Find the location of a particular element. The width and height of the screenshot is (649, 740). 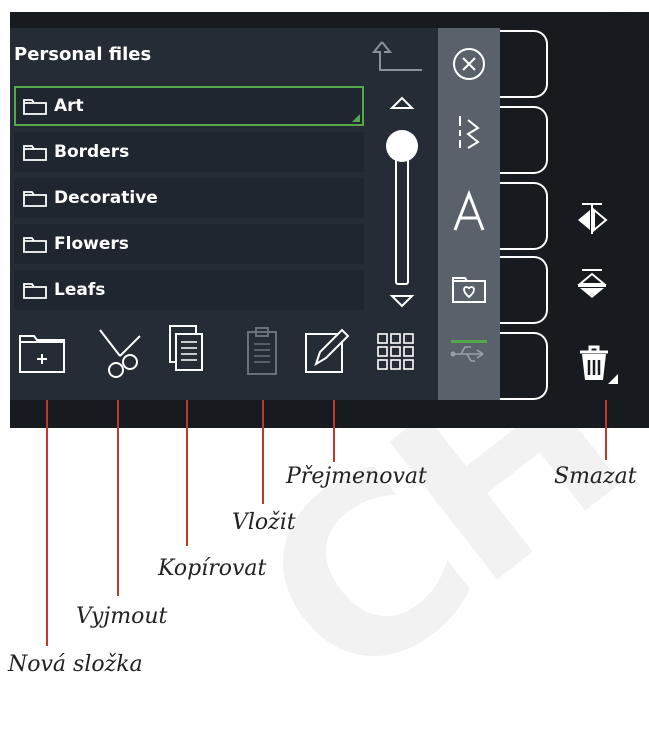

callout-copy: Kopírovat is located at coordinates (212, 568).